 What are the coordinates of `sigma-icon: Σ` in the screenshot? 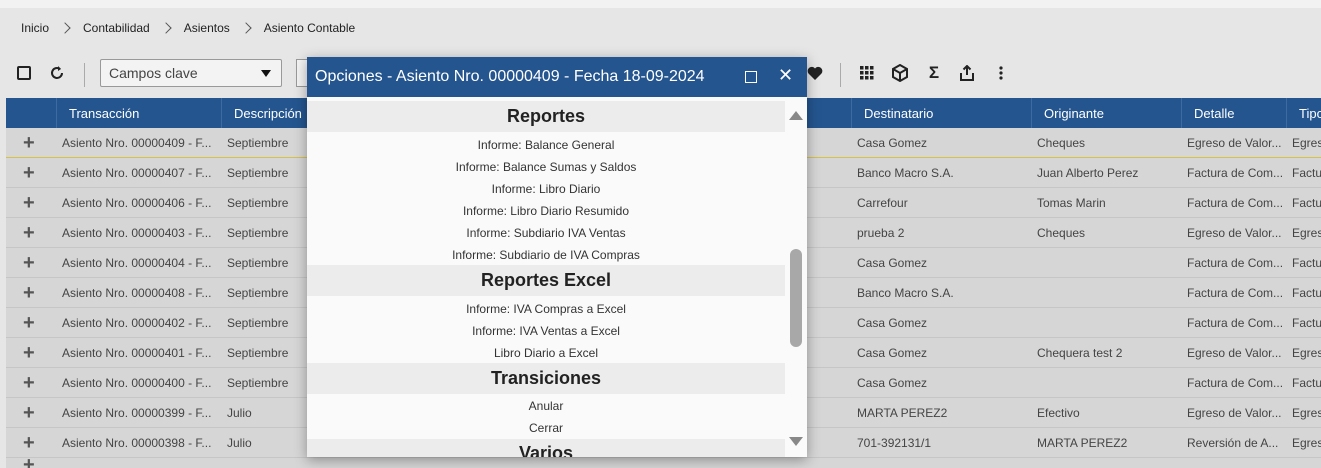 It's located at (934, 72).